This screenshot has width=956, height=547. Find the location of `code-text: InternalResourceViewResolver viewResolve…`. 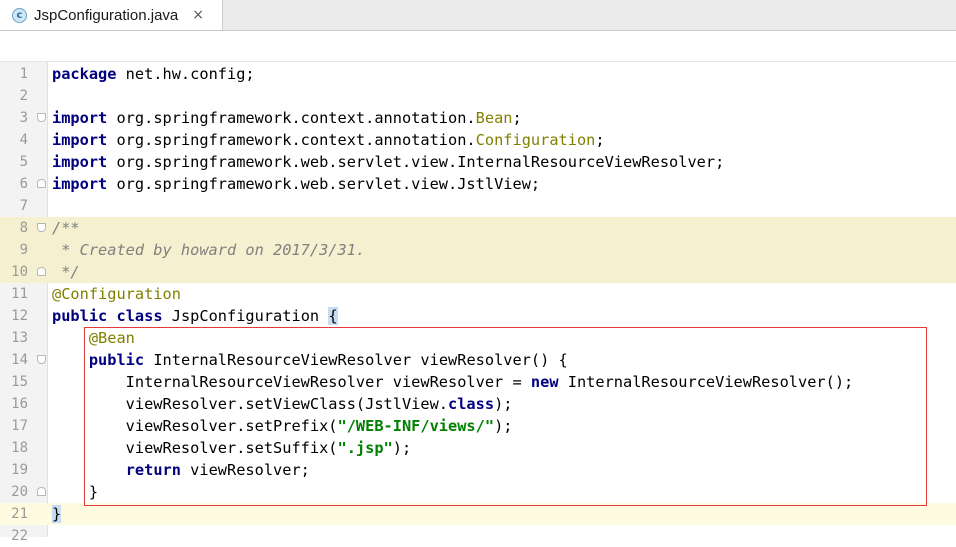

code-text: InternalResourceViewResolver viewResolve… is located at coordinates (453, 382).